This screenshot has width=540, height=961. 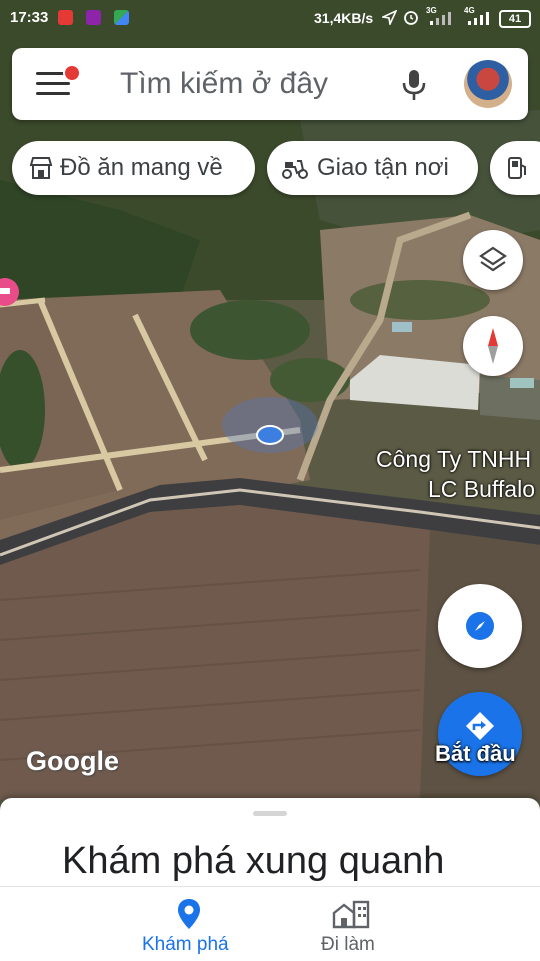 What do you see at coordinates (454, 459) in the screenshot?
I see `place-label-line: Công Ty TNHH` at bounding box center [454, 459].